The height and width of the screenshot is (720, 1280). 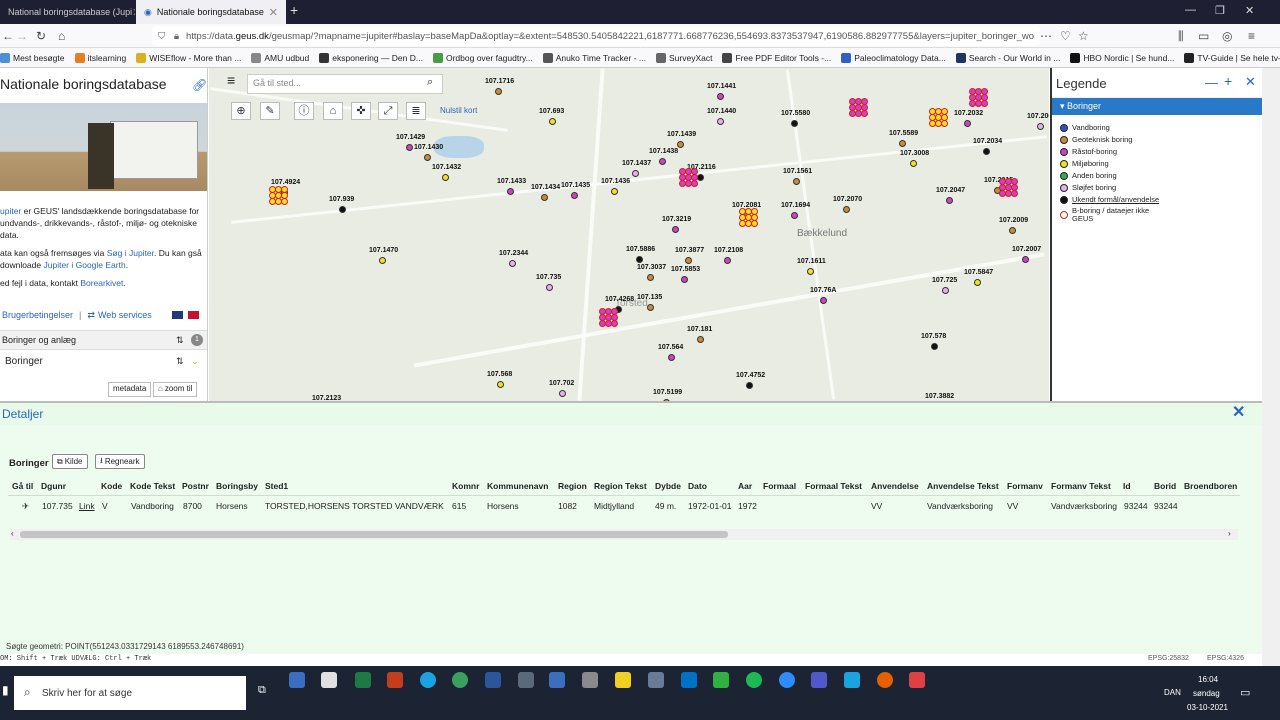 I want to click on column-header: Postnr, so click(x=195, y=486).